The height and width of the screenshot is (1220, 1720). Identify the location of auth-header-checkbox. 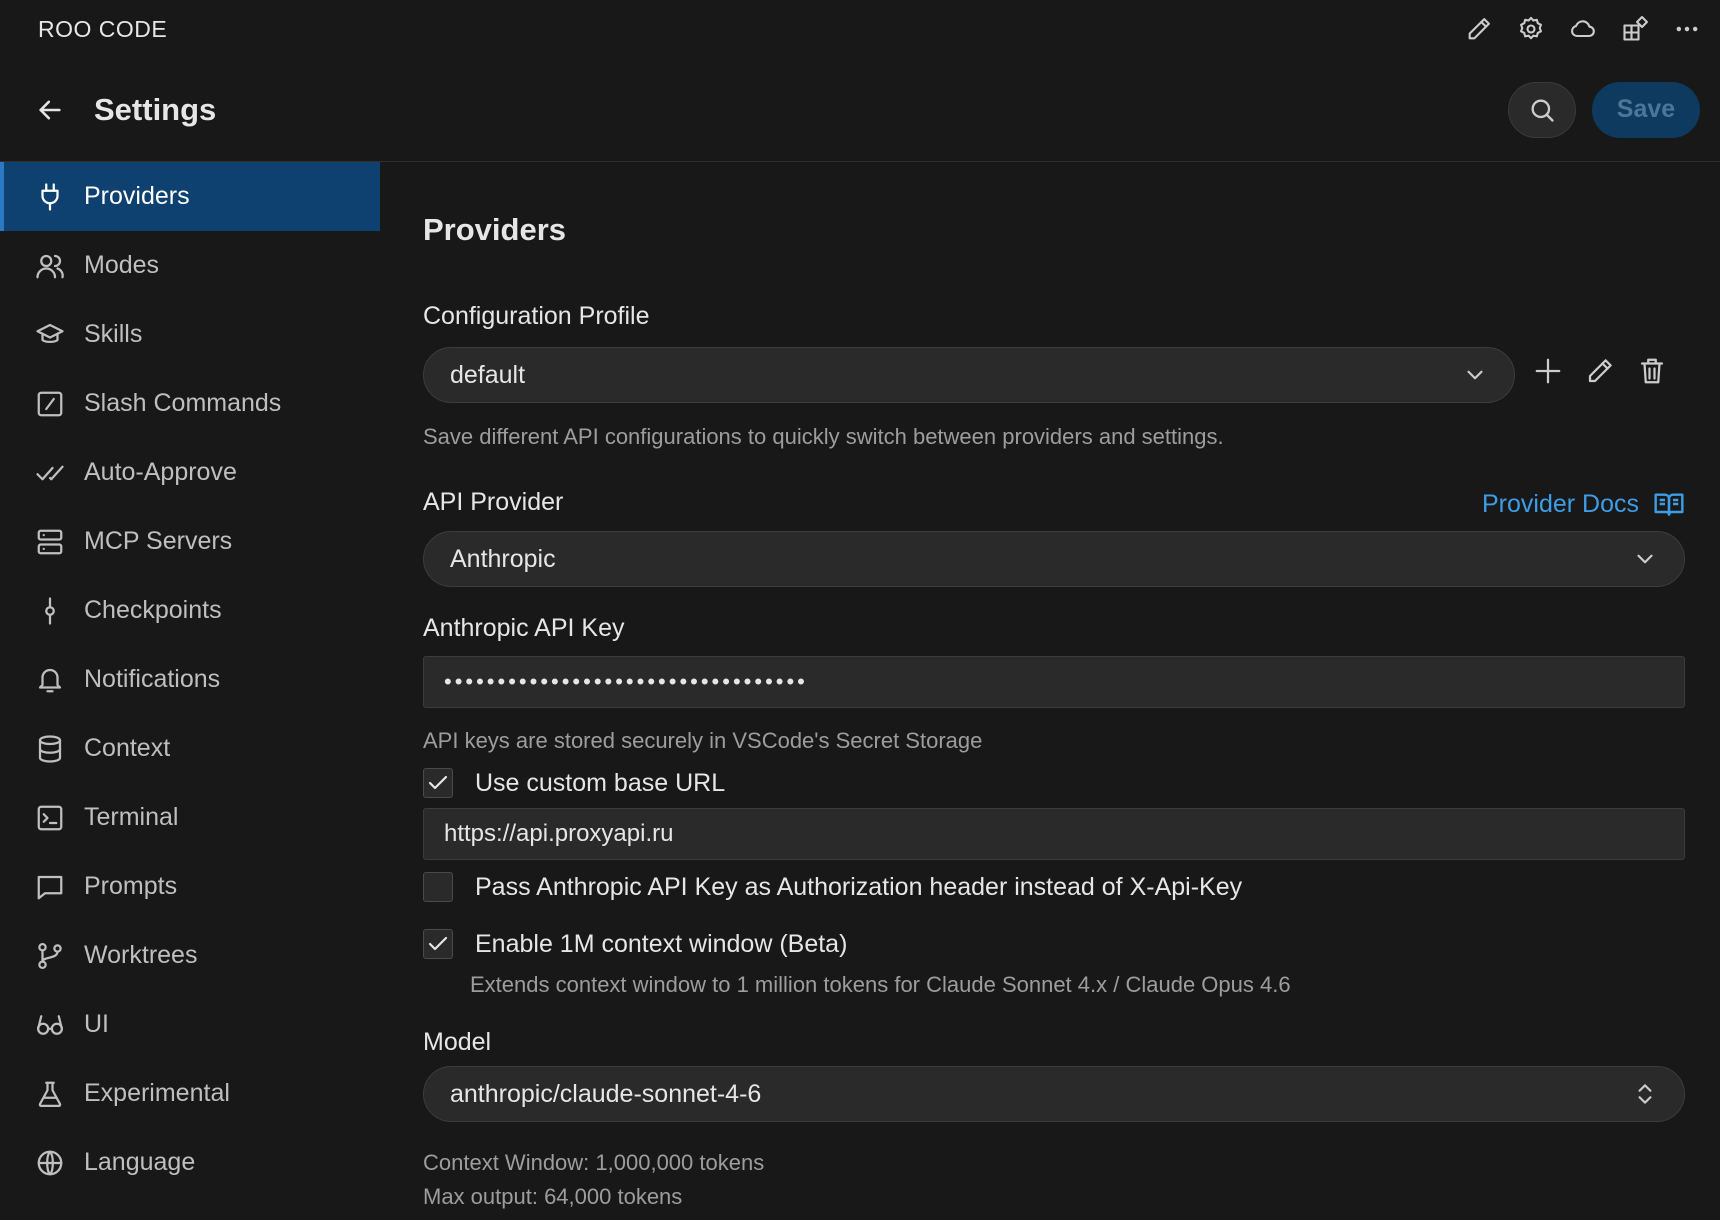
(438, 887).